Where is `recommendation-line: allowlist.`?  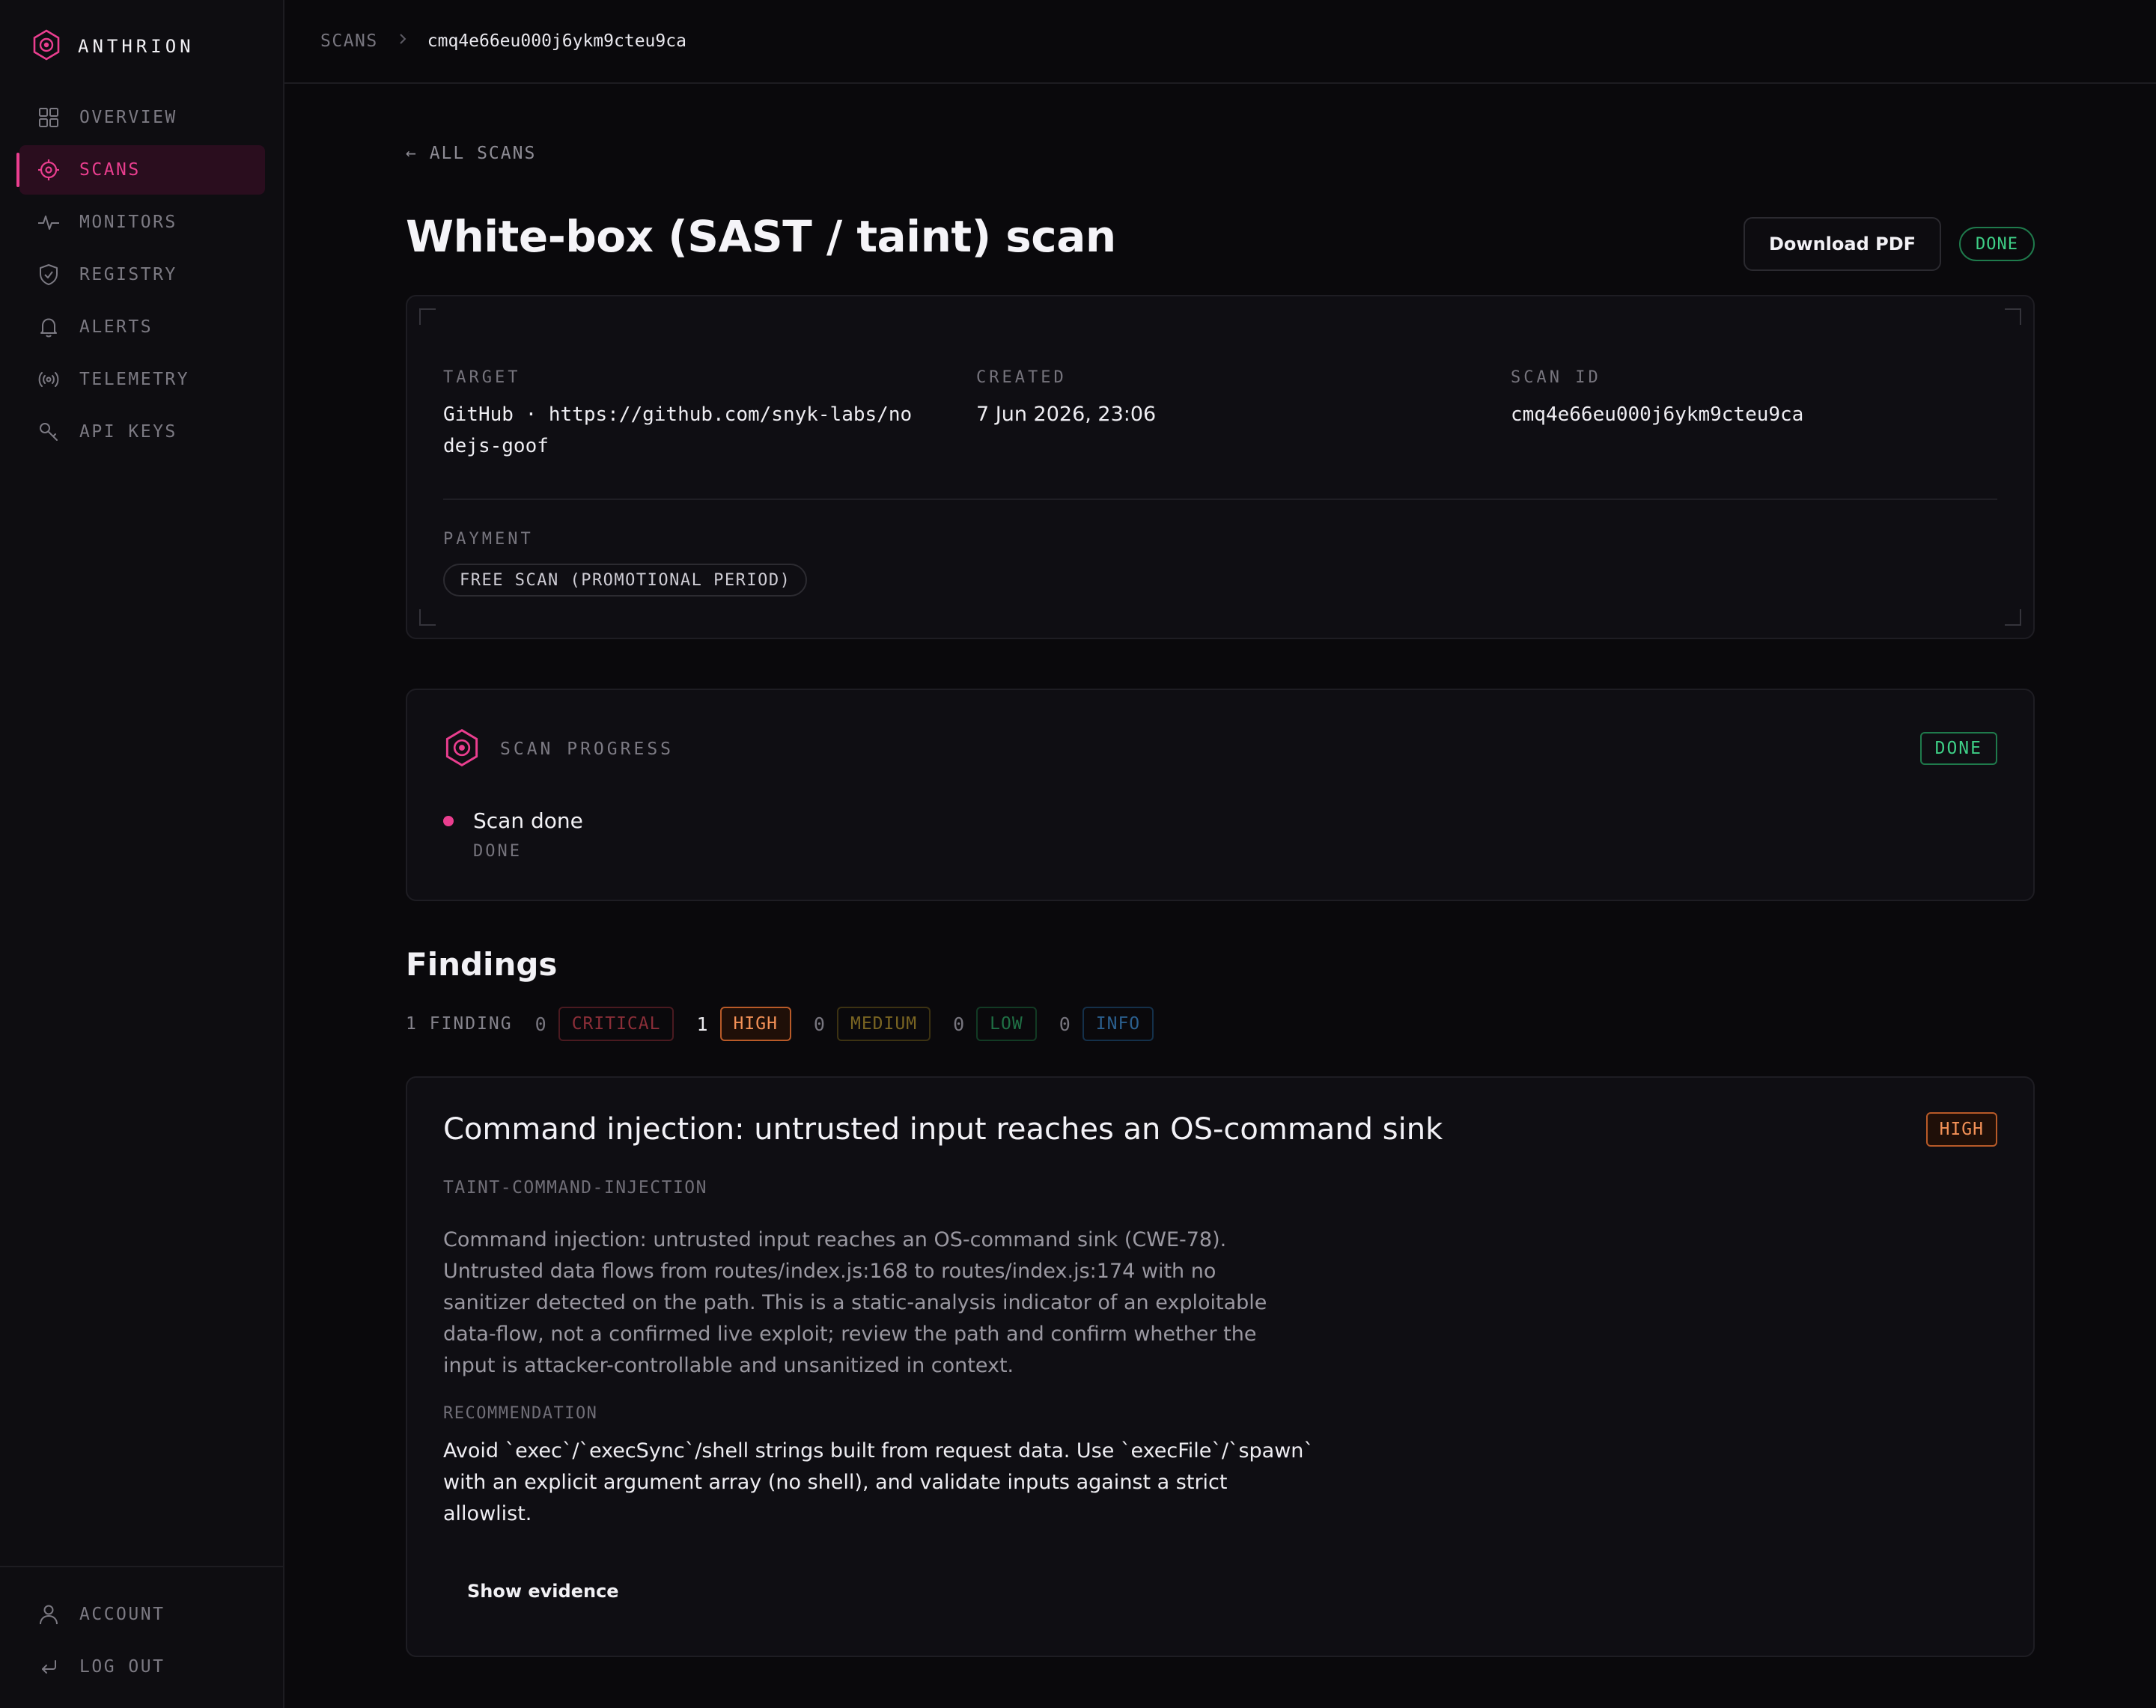
recommendation-line: allowlist. is located at coordinates (487, 1513).